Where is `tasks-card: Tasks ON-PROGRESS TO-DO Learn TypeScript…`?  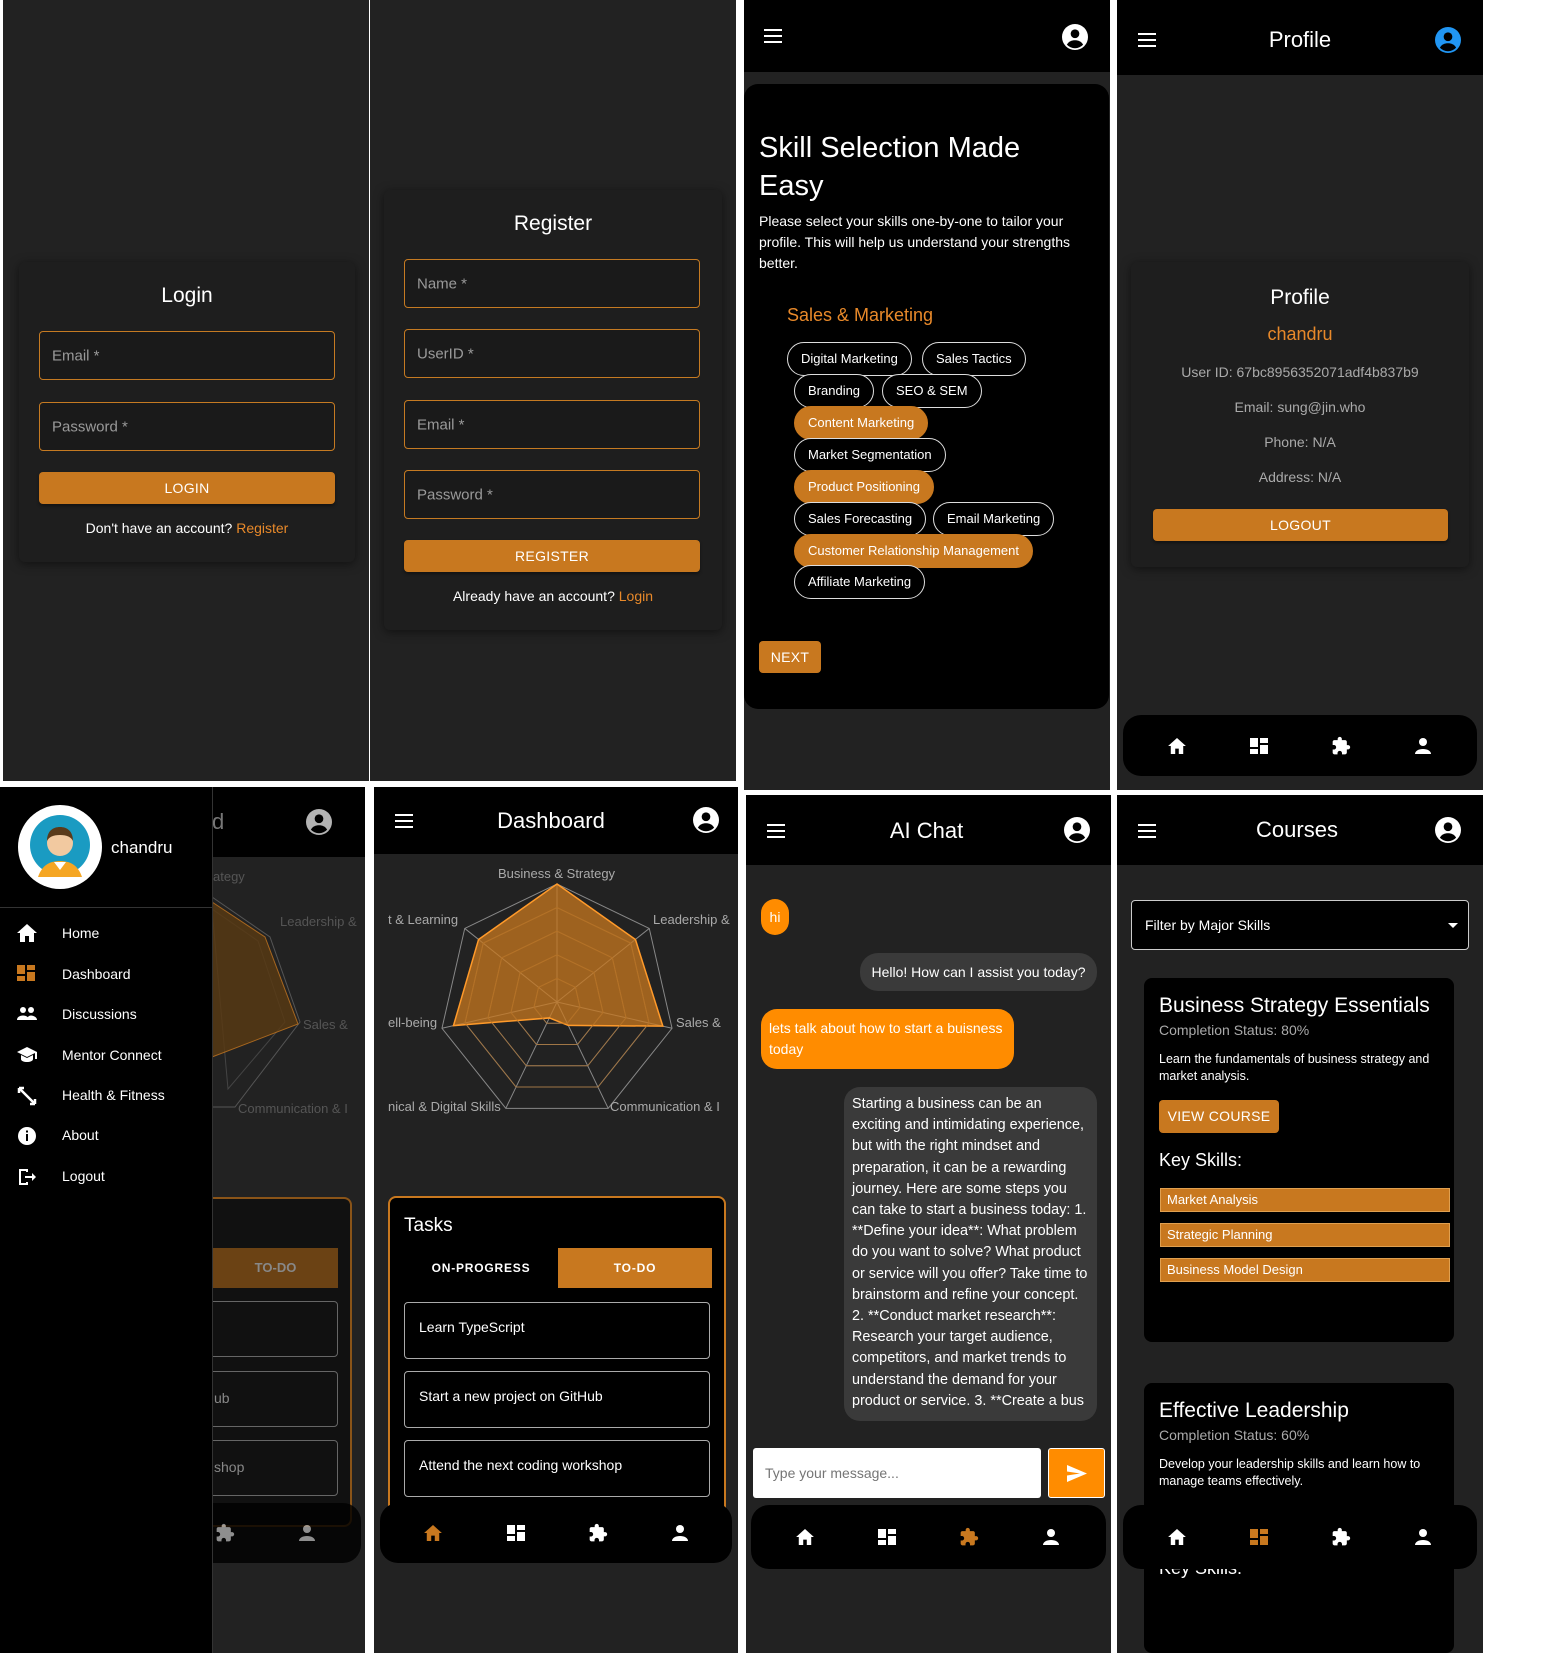
tasks-card: Tasks ON-PROGRESS TO-DO Learn TypeScript… is located at coordinates (557, 1366).